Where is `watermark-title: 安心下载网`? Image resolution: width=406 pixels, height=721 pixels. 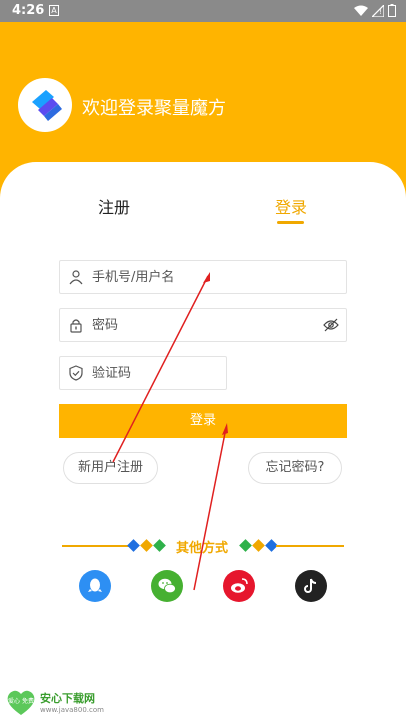 watermark-title: 安心下载网 is located at coordinates (67, 698).